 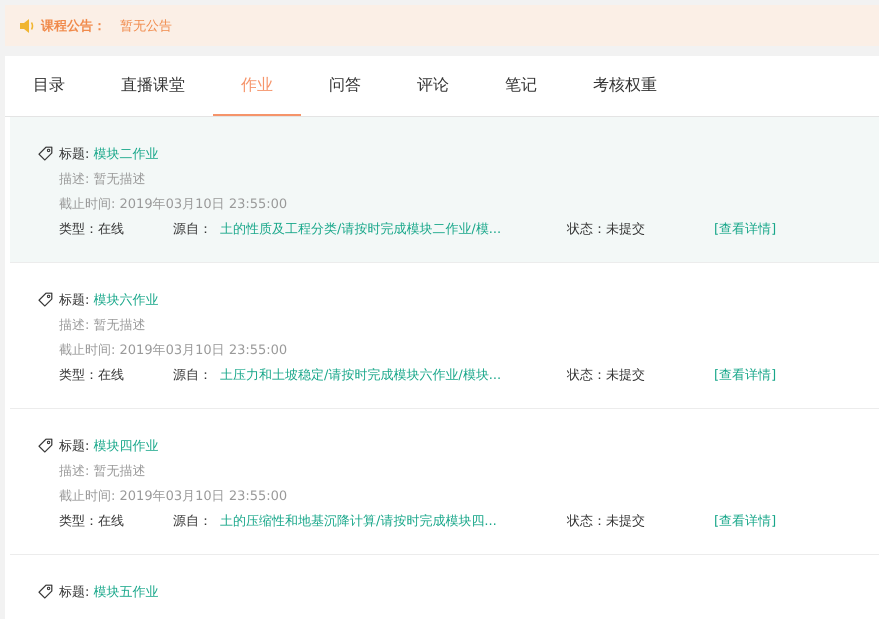 What do you see at coordinates (345, 86) in the screenshot?
I see `tab: 问答` at bounding box center [345, 86].